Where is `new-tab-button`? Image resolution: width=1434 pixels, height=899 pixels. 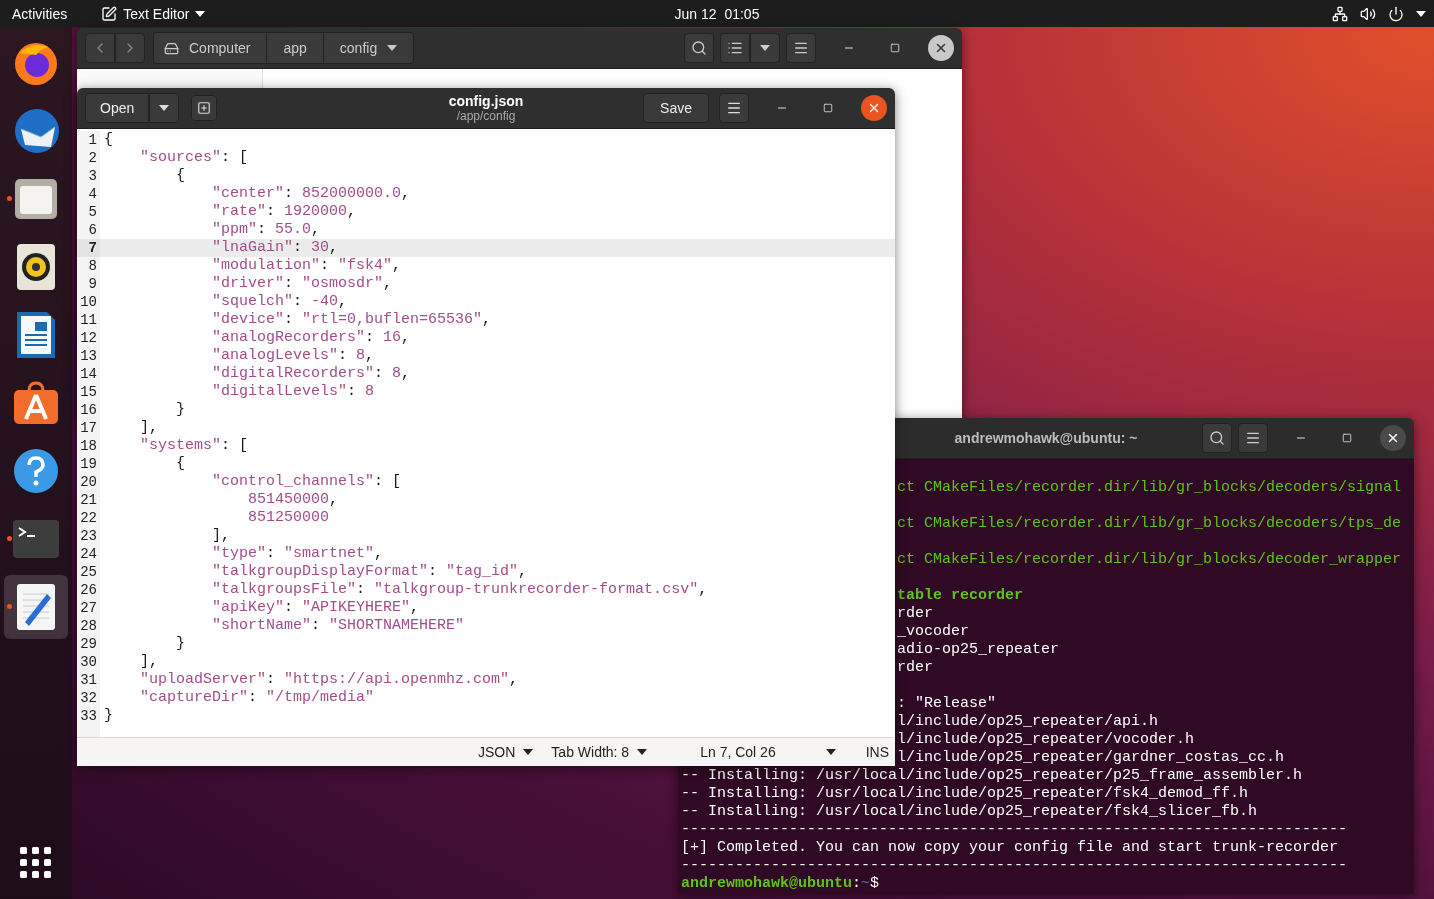 new-tab-button is located at coordinates (204, 108).